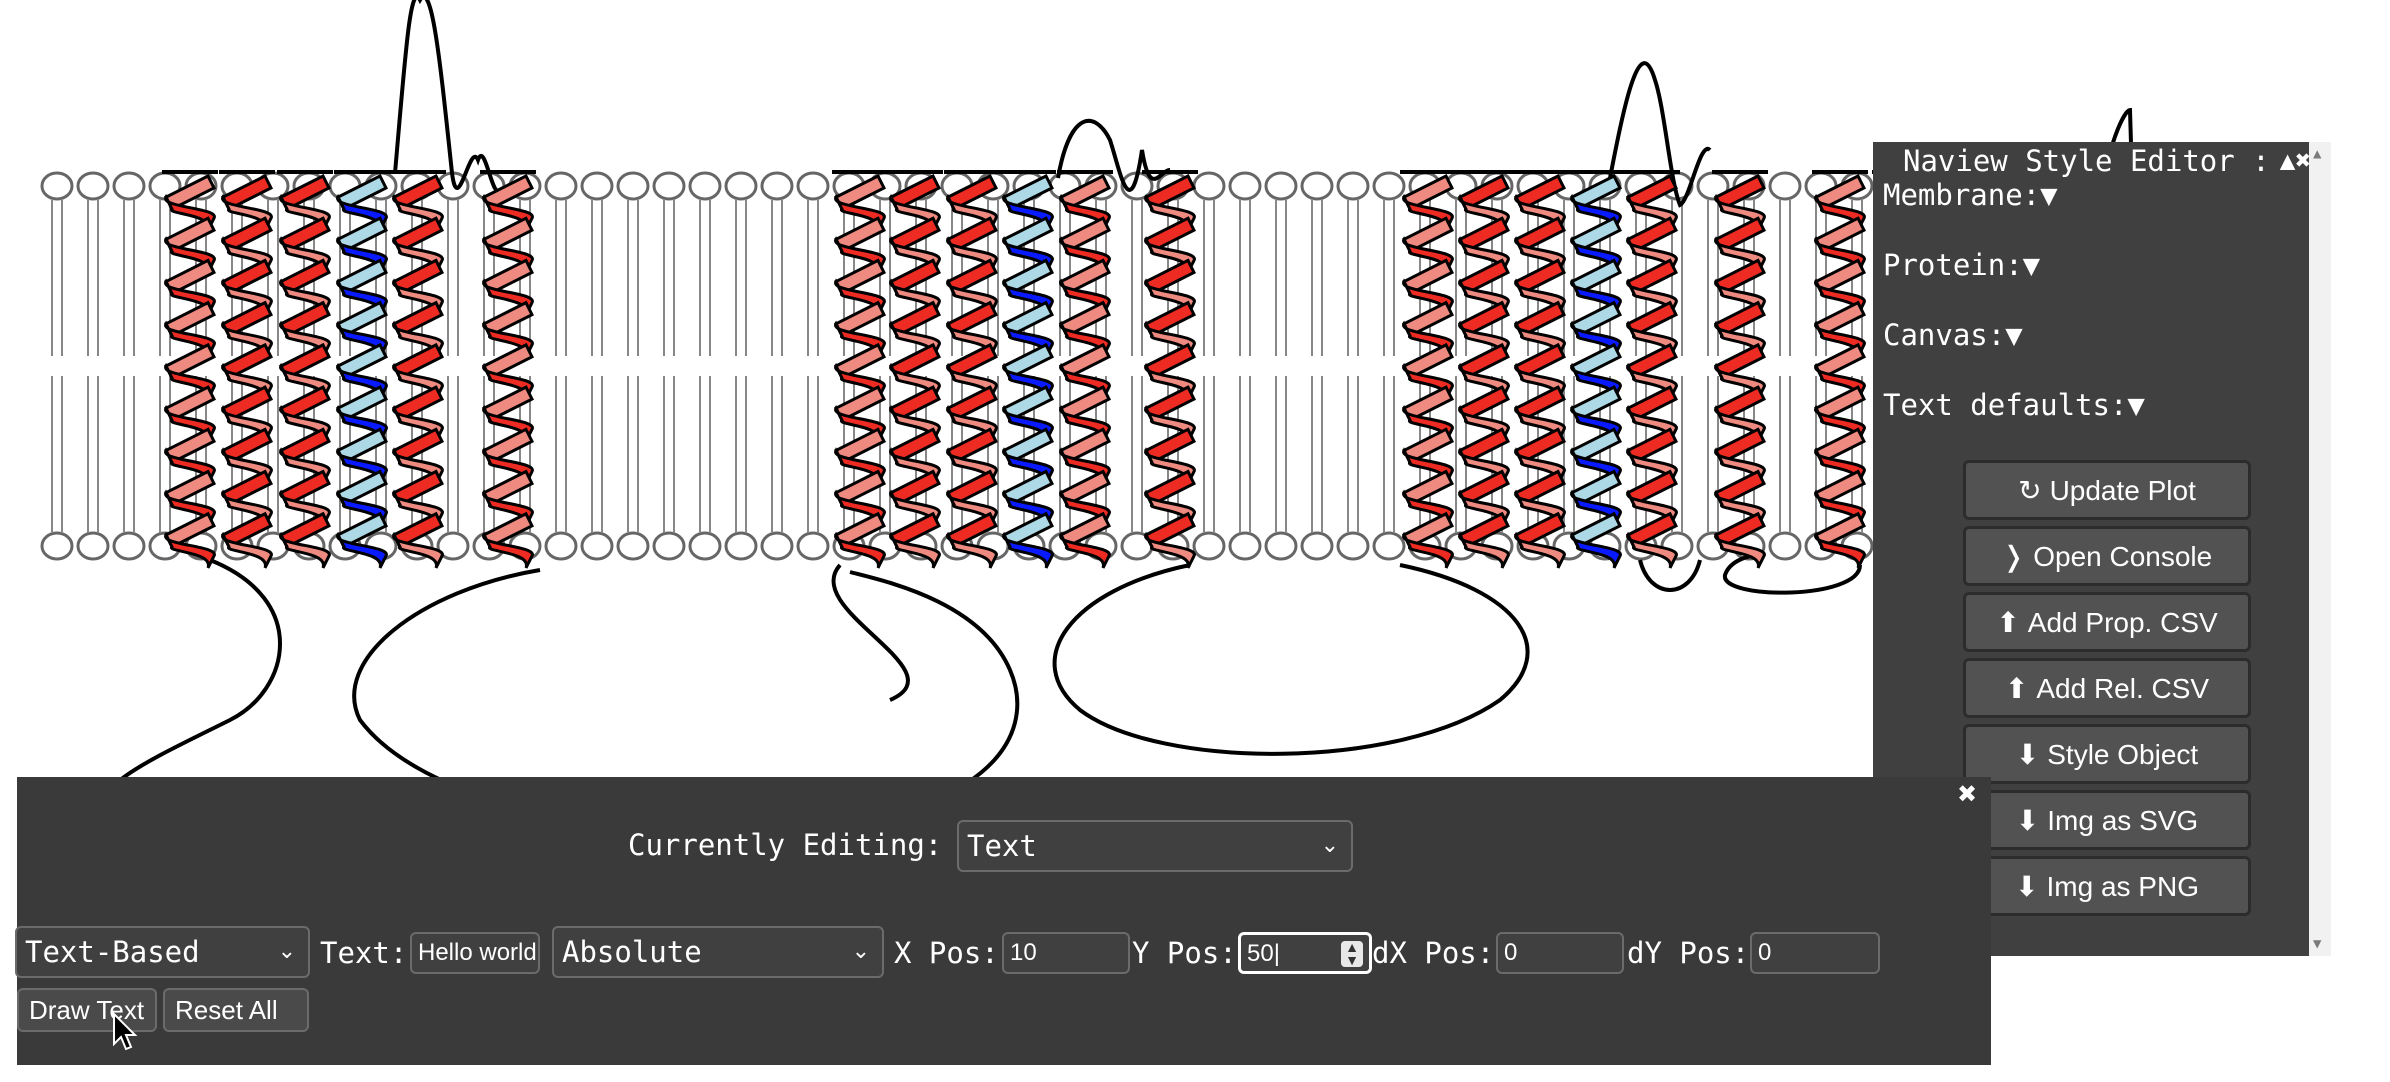  Describe the element at coordinates (1433, 953) in the screenshot. I see `dx-pos-label: dX Pos:` at that location.